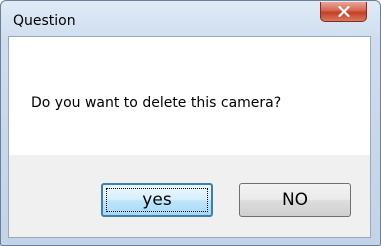  What do you see at coordinates (44, 21) in the screenshot?
I see `window-title: Question` at bounding box center [44, 21].